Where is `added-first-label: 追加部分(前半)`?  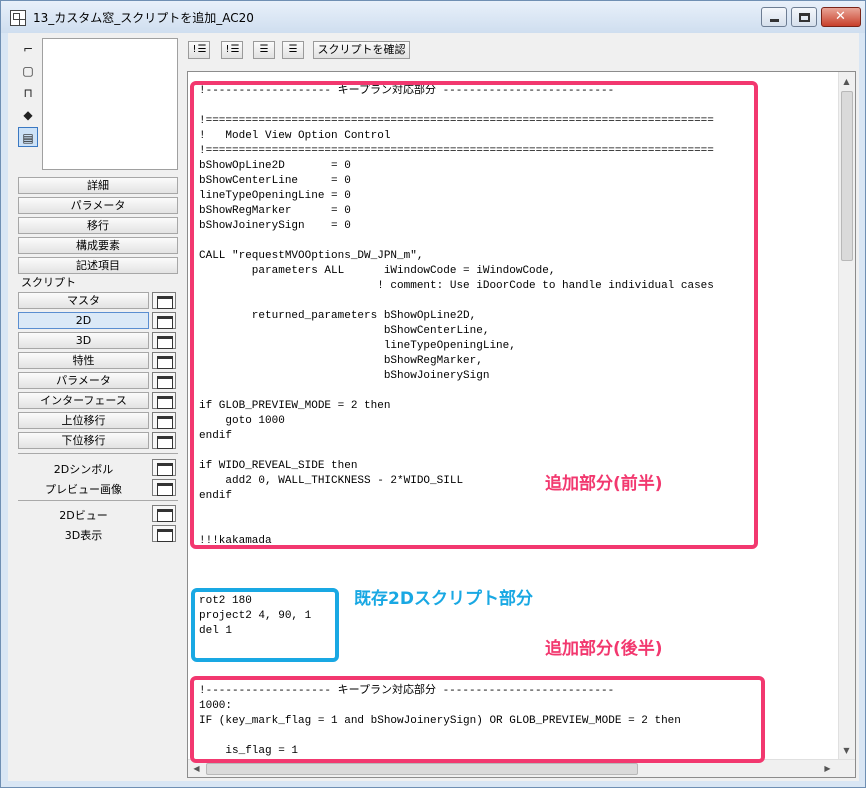 added-first-label: 追加部分(前半) is located at coordinates (604, 484).